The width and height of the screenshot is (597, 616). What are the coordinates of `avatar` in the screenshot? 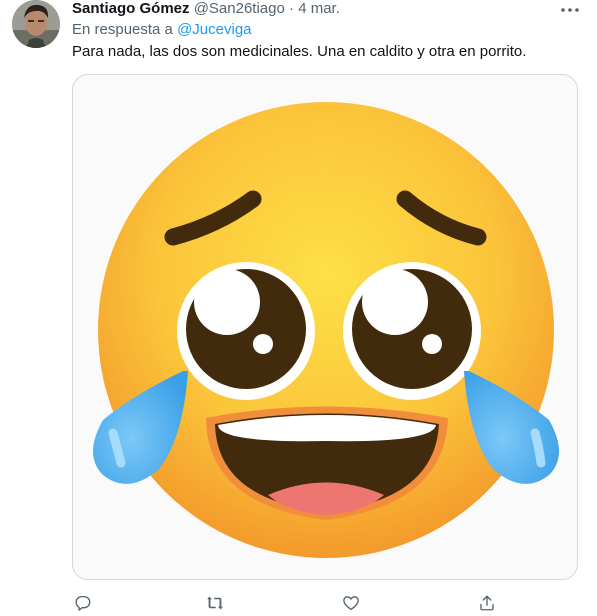 It's located at (36, 24).